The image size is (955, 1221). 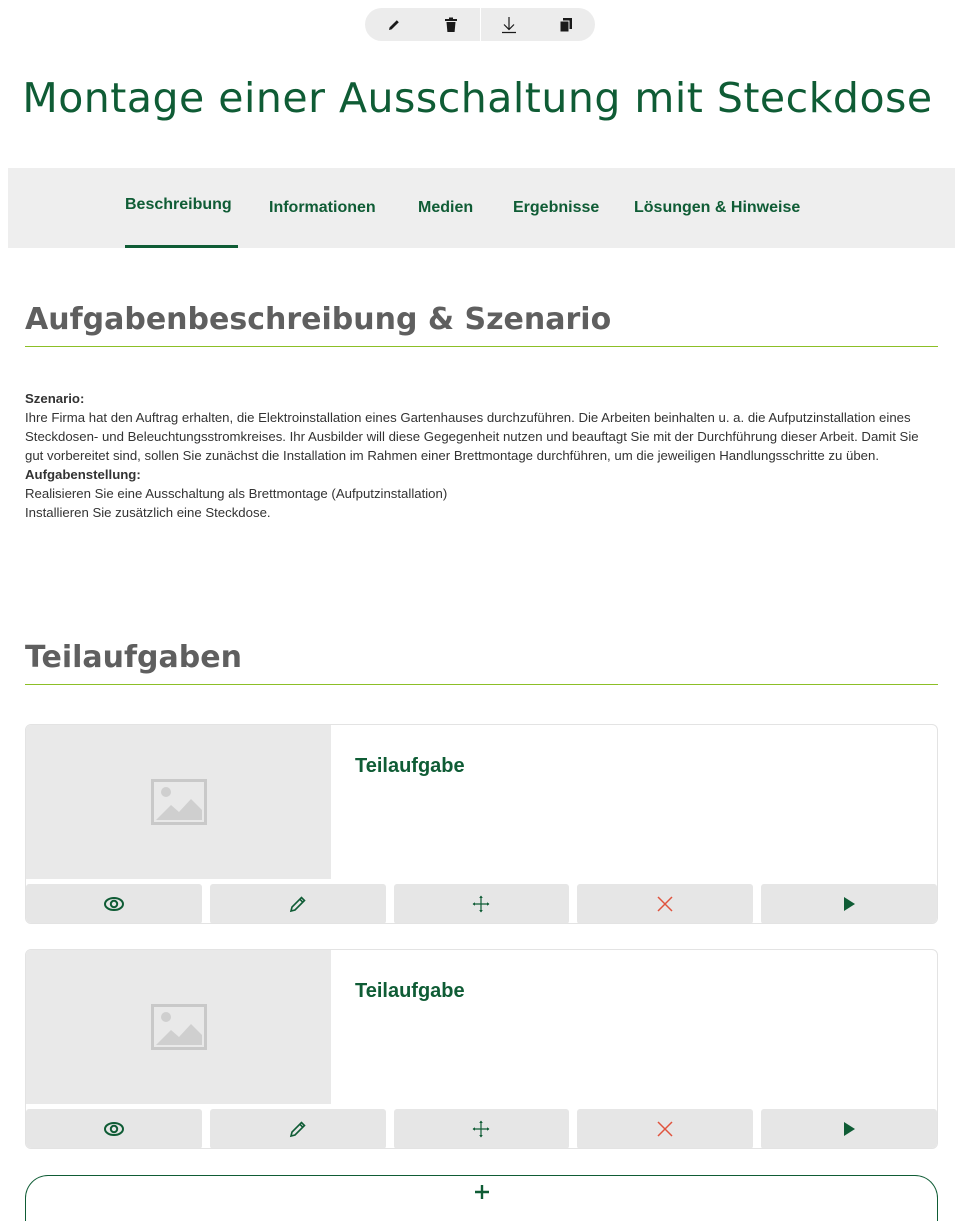 I want to click on tab-label: Ergebnisse, so click(x=556, y=207).